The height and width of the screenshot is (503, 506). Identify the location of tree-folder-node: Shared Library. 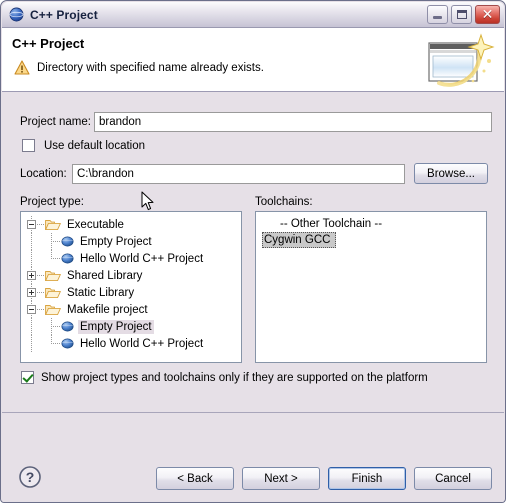
(131, 275).